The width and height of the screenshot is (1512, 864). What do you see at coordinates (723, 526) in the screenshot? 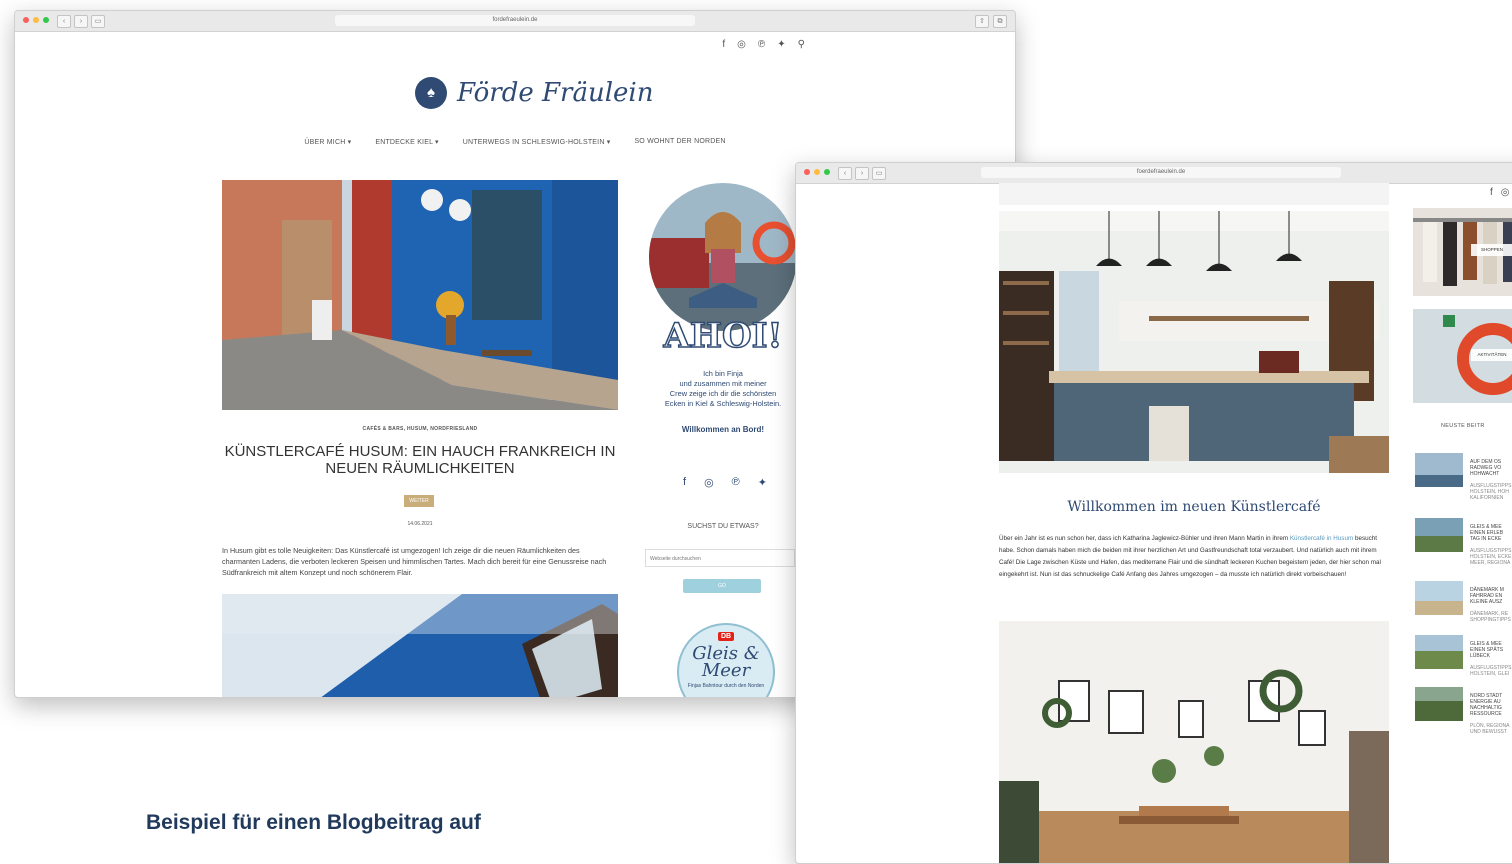
I see `search-heading: SUCHST DU ETWAS?` at bounding box center [723, 526].